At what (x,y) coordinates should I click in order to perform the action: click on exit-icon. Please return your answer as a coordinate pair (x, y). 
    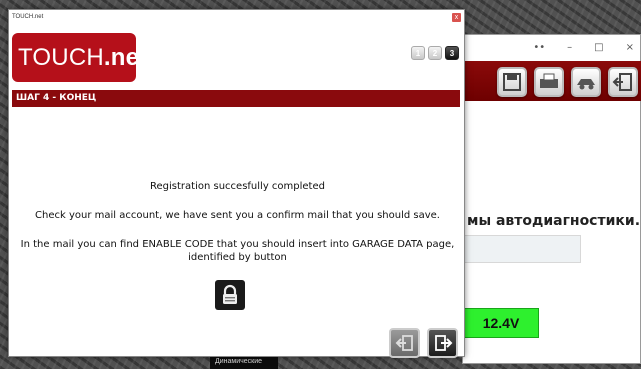
    Looking at the image, I should click on (623, 82).